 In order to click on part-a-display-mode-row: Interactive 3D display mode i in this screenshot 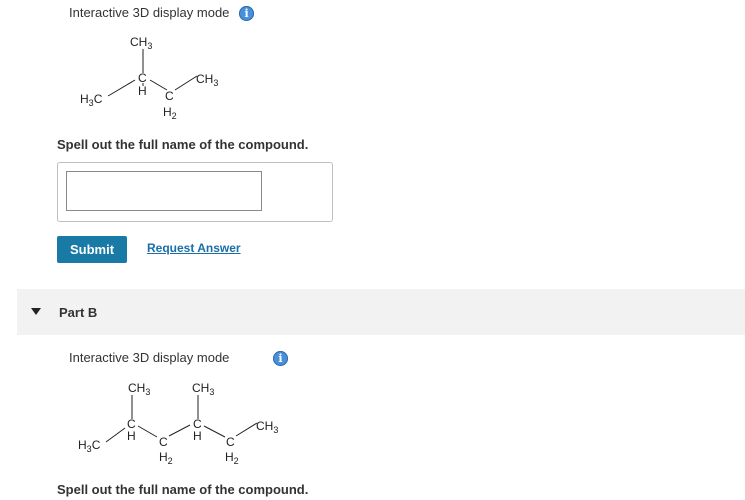, I will do `click(162, 13)`.